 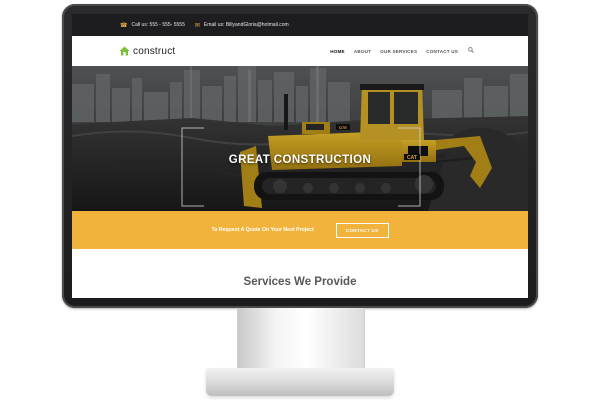 What do you see at coordinates (124, 25) in the screenshot?
I see `phone-icon: ☎` at bounding box center [124, 25].